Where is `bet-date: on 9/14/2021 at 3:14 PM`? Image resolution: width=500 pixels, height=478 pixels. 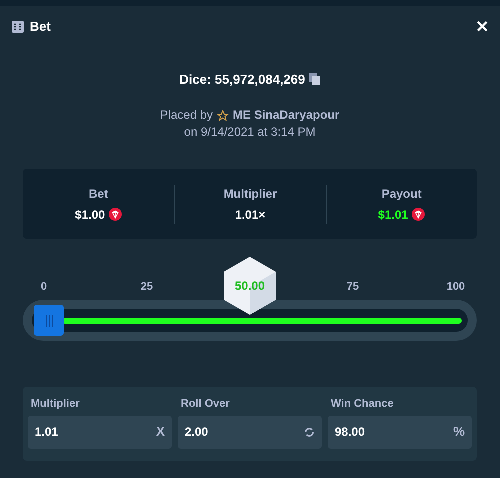
bet-date: on 9/14/2021 at 3:14 PM is located at coordinates (250, 132).